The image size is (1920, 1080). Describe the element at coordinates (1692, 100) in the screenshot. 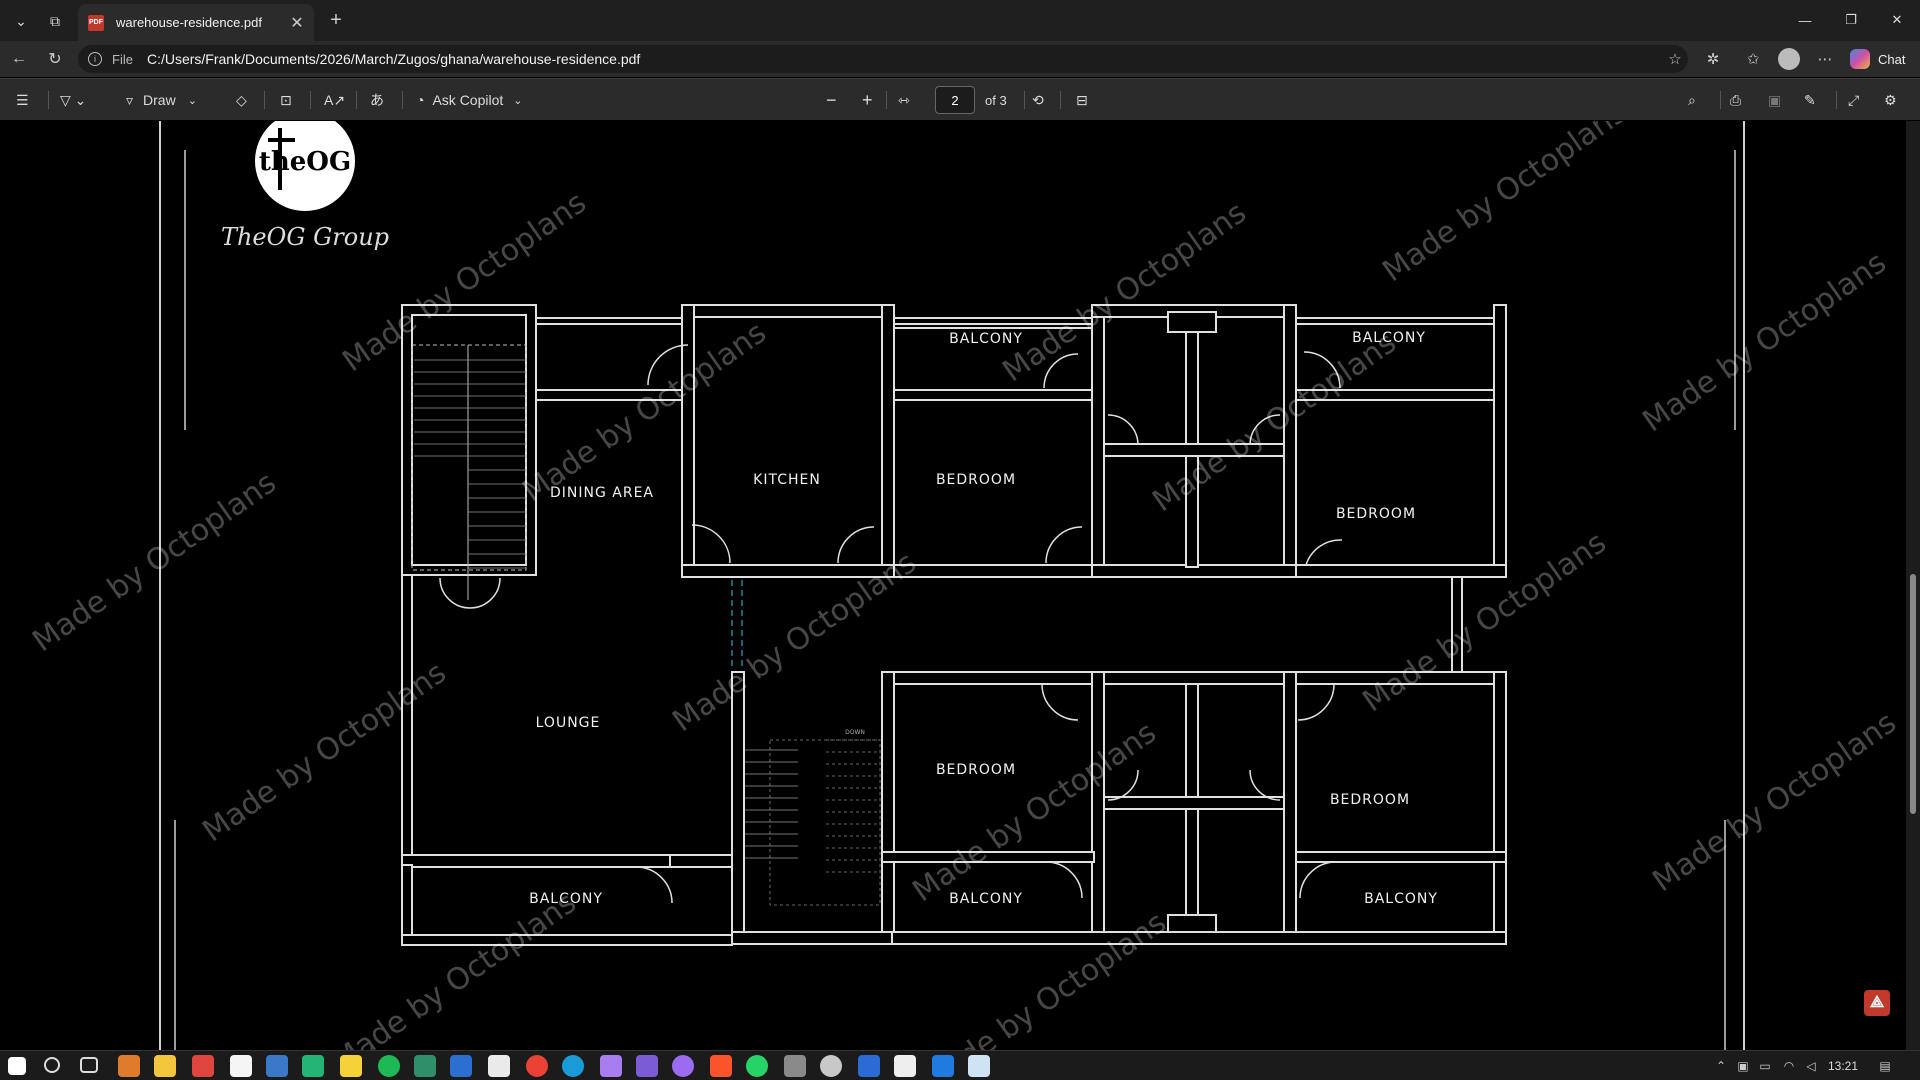

I see `search-icon: ⌕` at that location.